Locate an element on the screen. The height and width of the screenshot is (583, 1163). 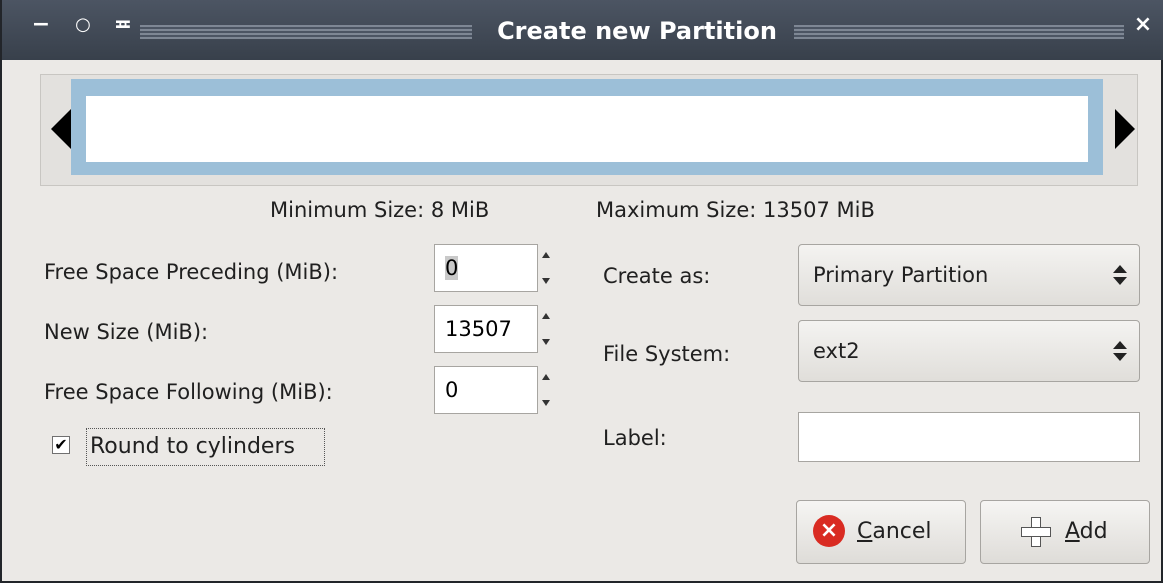
titlebar: − ○ ≖ Create new Partition × is located at coordinates (582, 30).